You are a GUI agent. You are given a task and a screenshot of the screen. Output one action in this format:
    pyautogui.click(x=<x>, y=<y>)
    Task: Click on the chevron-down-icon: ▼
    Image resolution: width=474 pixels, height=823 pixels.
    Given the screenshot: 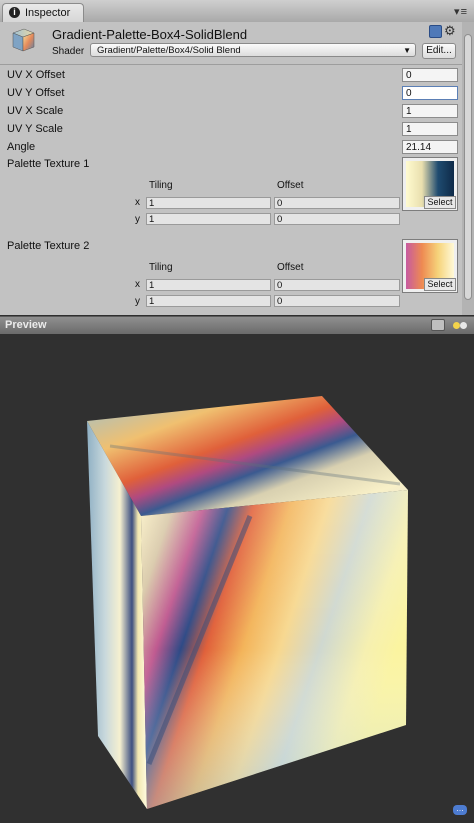 What is the action you would take?
    pyautogui.click(x=407, y=50)
    